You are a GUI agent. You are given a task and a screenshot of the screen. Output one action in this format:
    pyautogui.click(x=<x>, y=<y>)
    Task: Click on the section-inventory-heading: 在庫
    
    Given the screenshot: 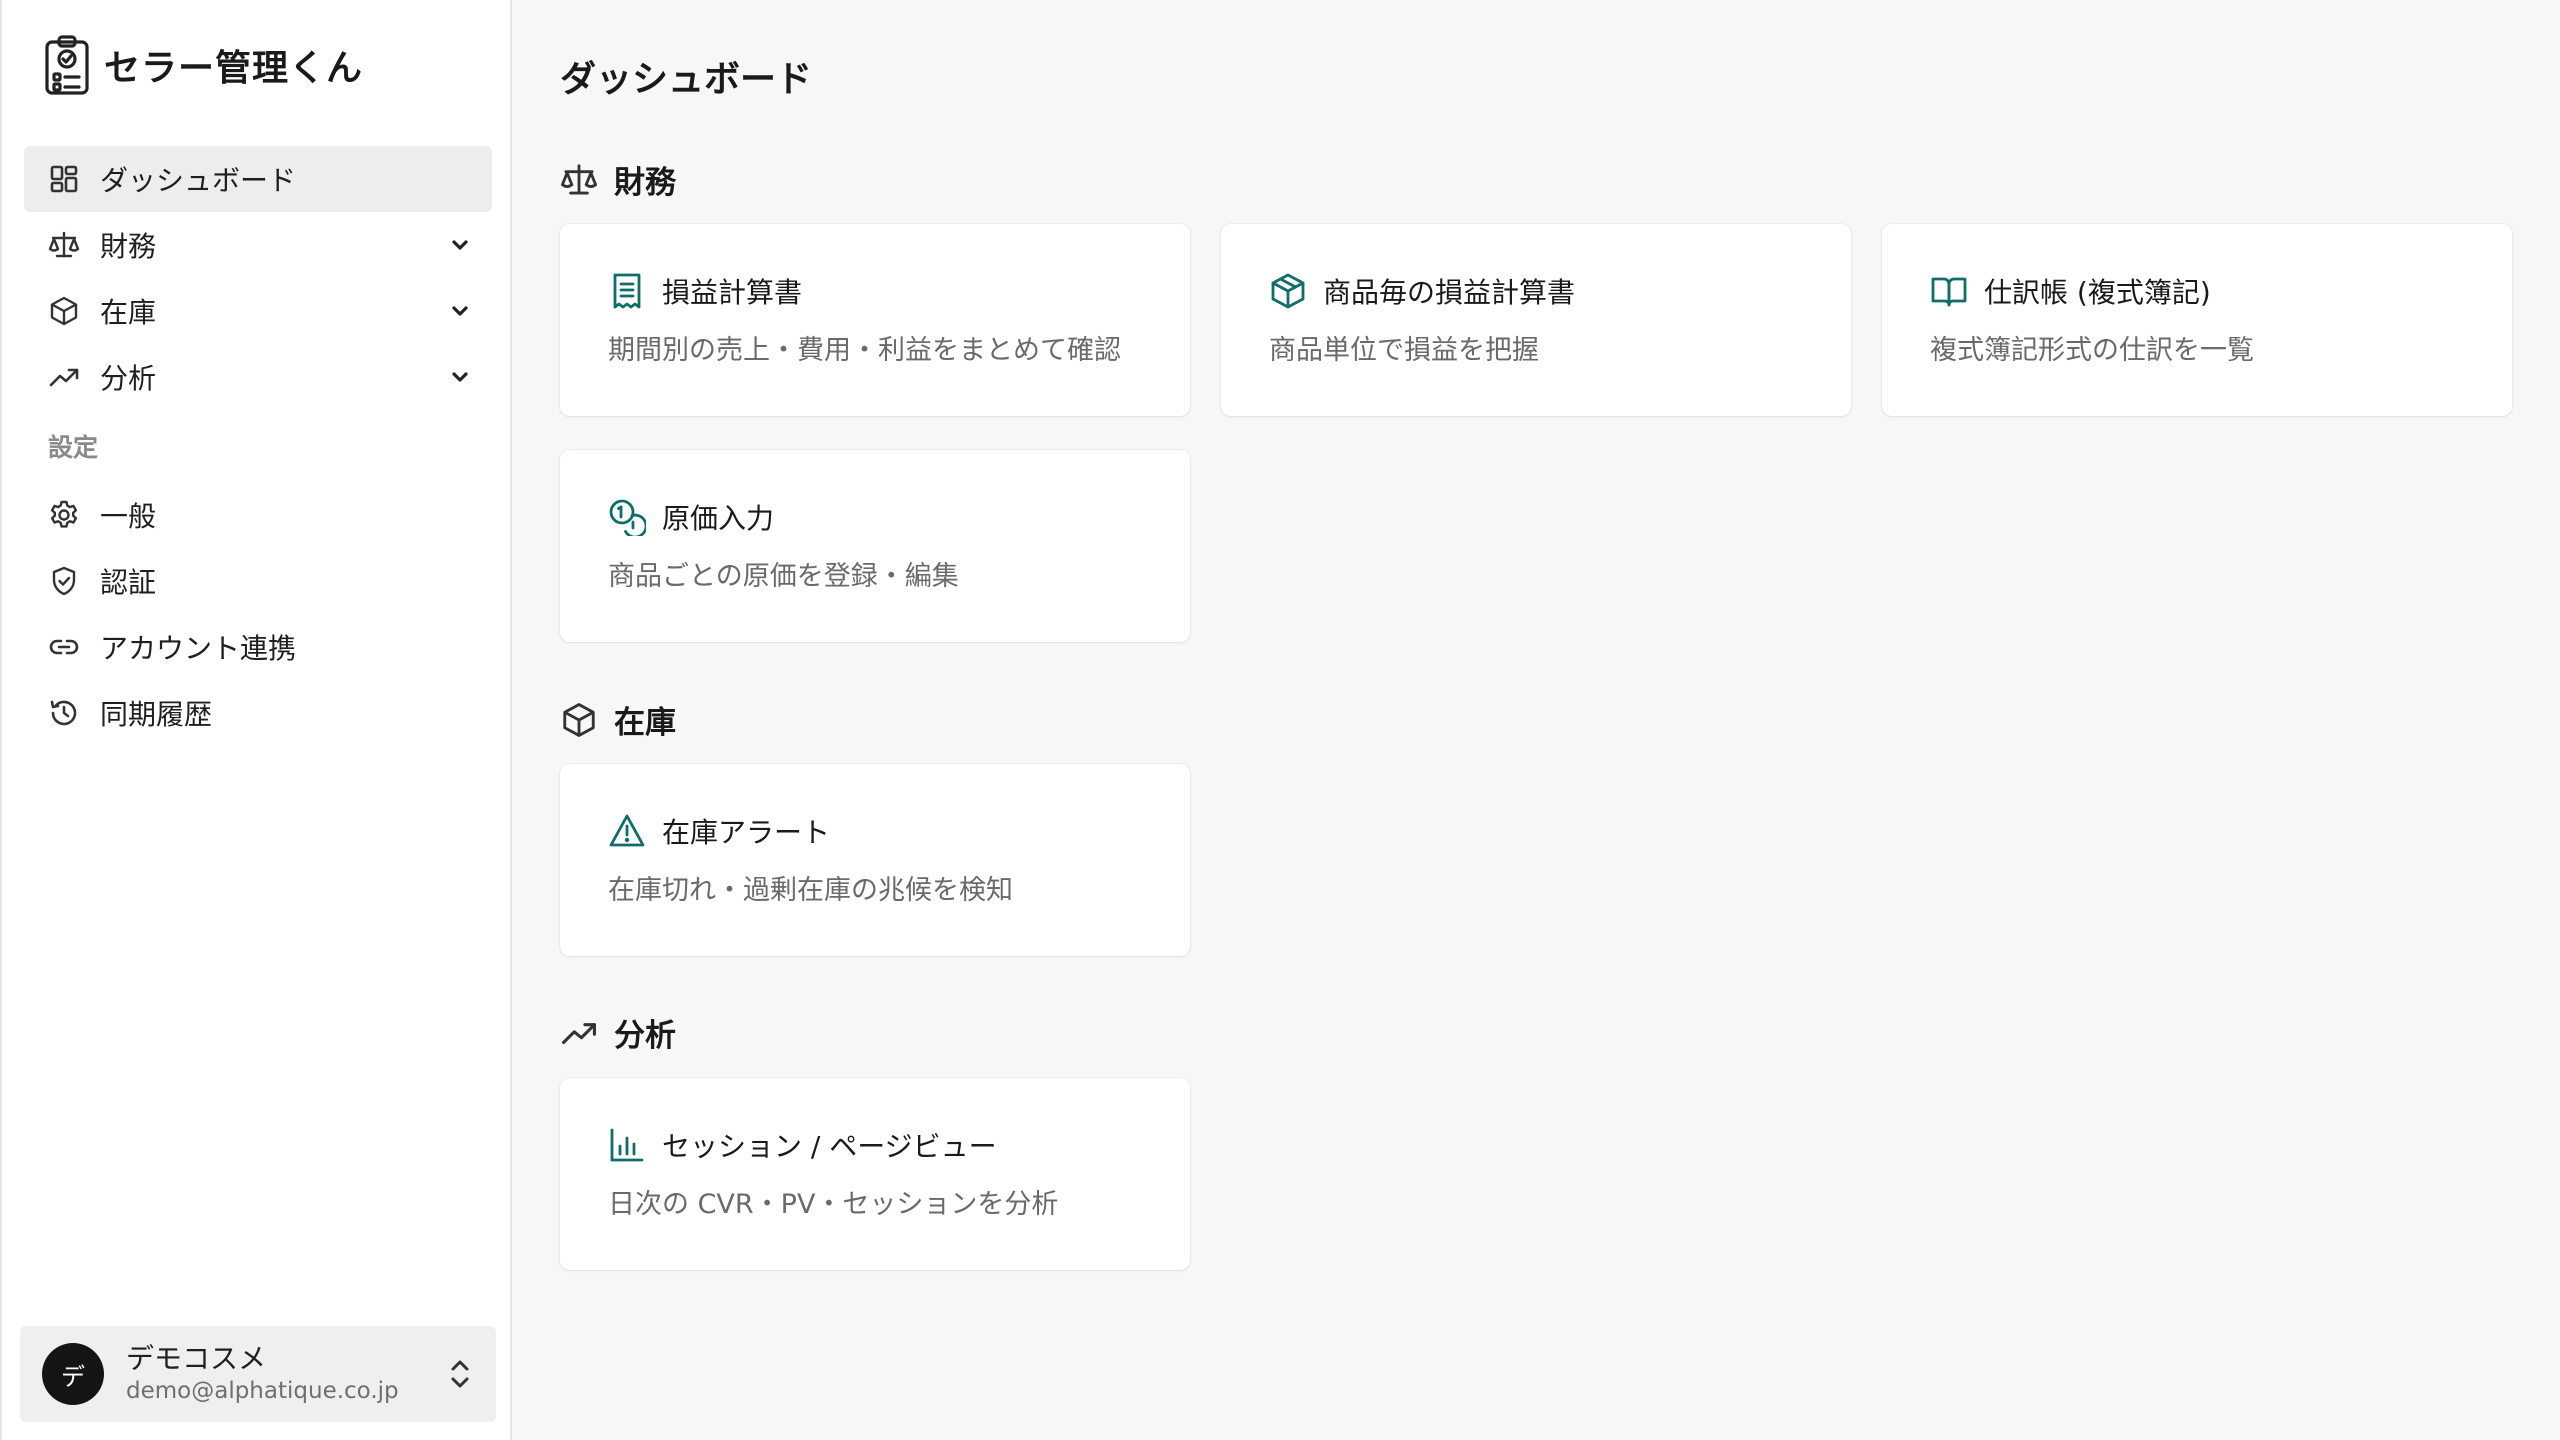 What is the action you would take?
    pyautogui.click(x=618, y=719)
    